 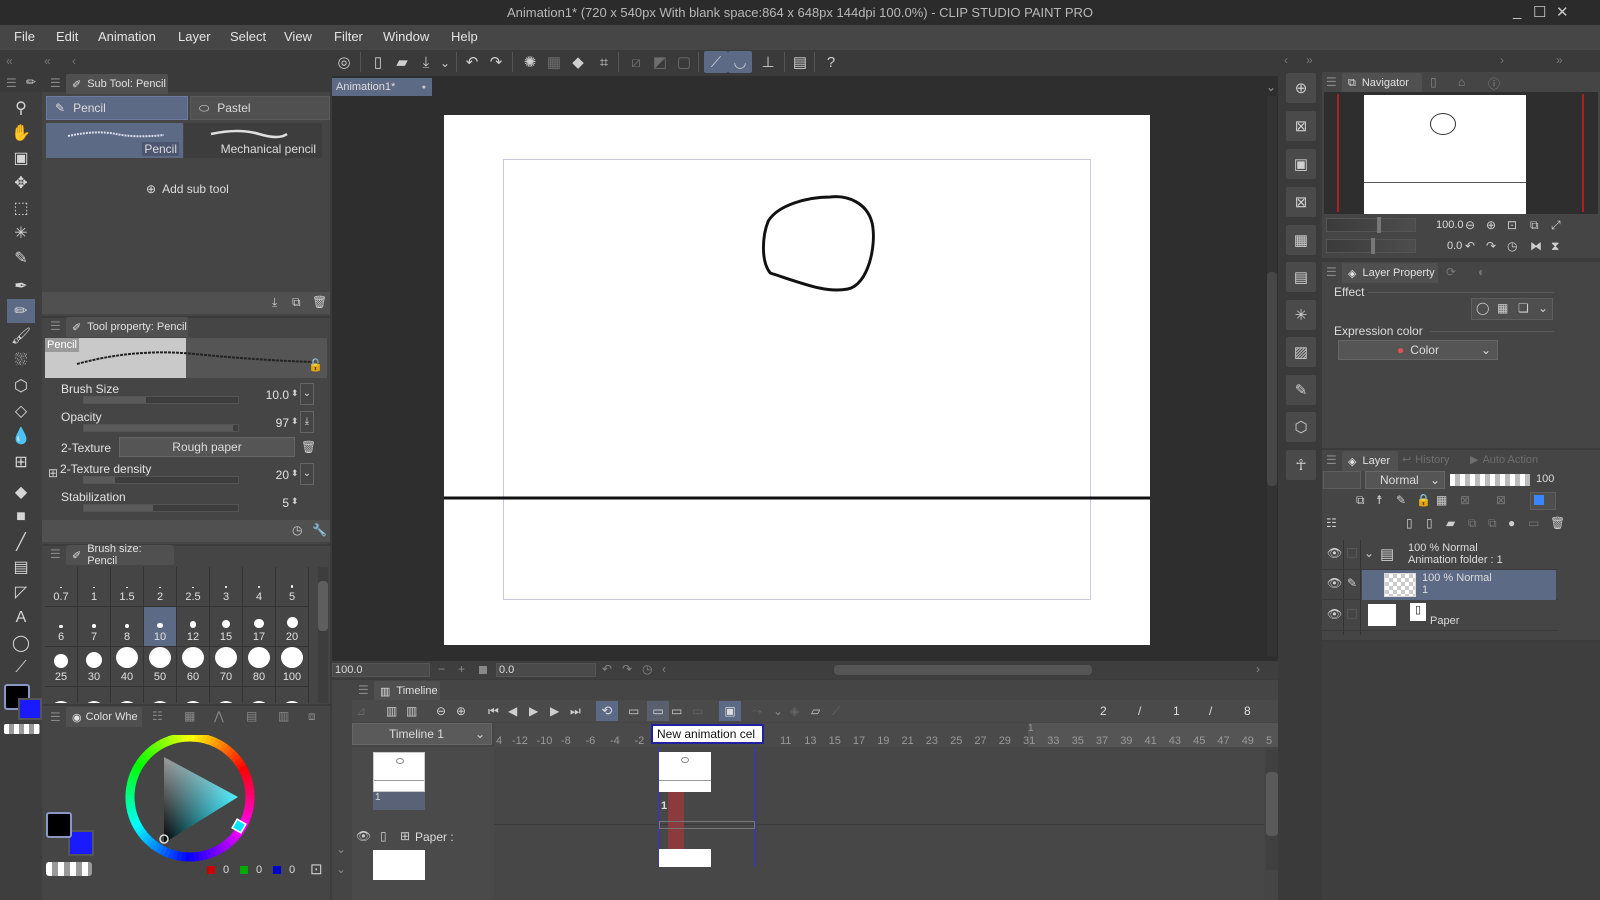 What do you see at coordinates (194, 36) in the screenshot?
I see `menu-layer: Layer` at bounding box center [194, 36].